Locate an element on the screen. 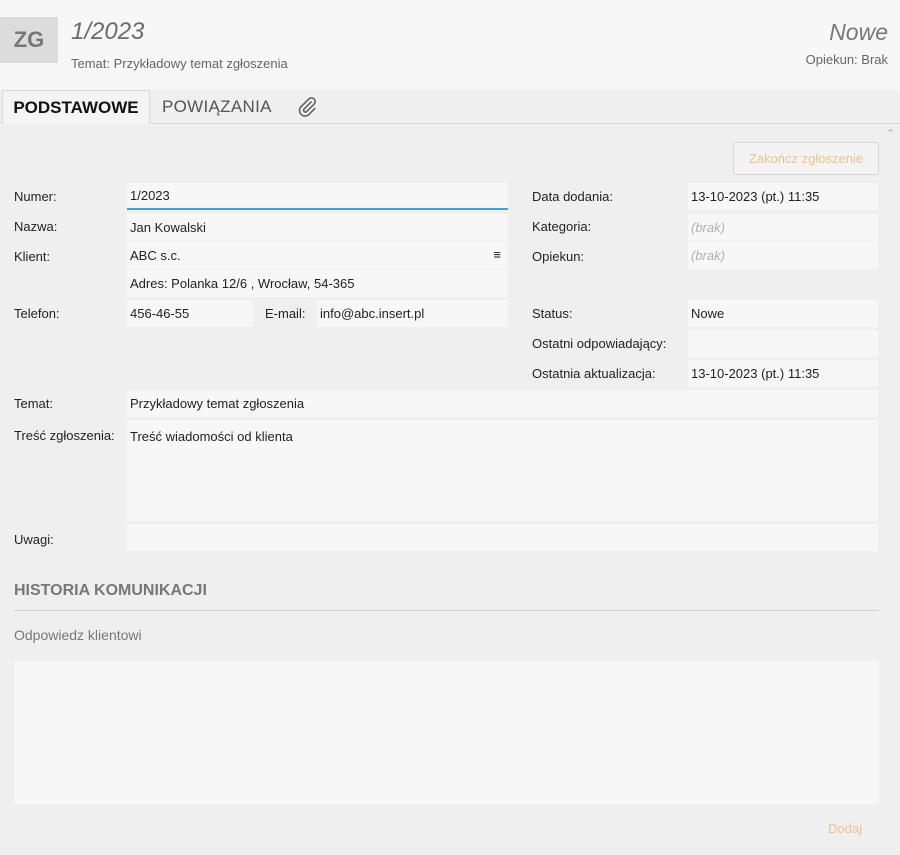  client-value: ABC s.c. is located at coordinates (155, 255).